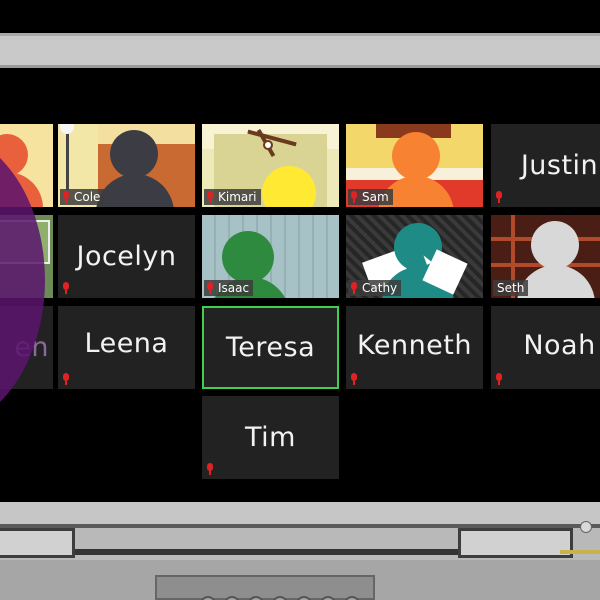 The height and width of the screenshot is (600, 600). Describe the element at coordinates (87, 197) in the screenshot. I see `participant-name: Cole` at that location.